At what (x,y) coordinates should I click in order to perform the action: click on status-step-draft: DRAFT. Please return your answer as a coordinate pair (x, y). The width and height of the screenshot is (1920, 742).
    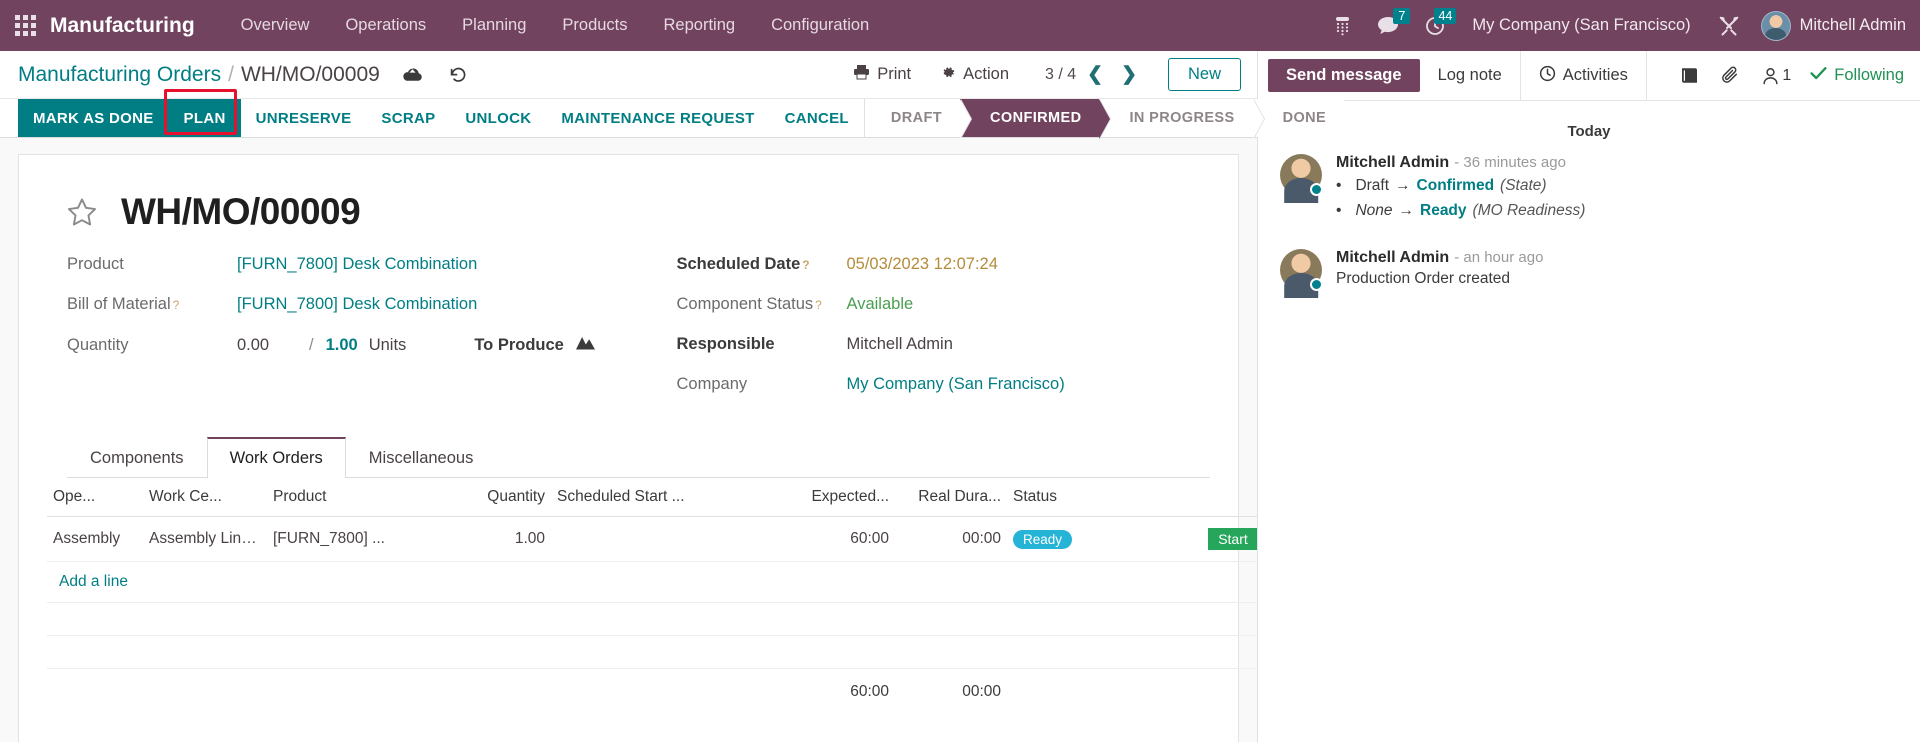
    Looking at the image, I should click on (918, 119).